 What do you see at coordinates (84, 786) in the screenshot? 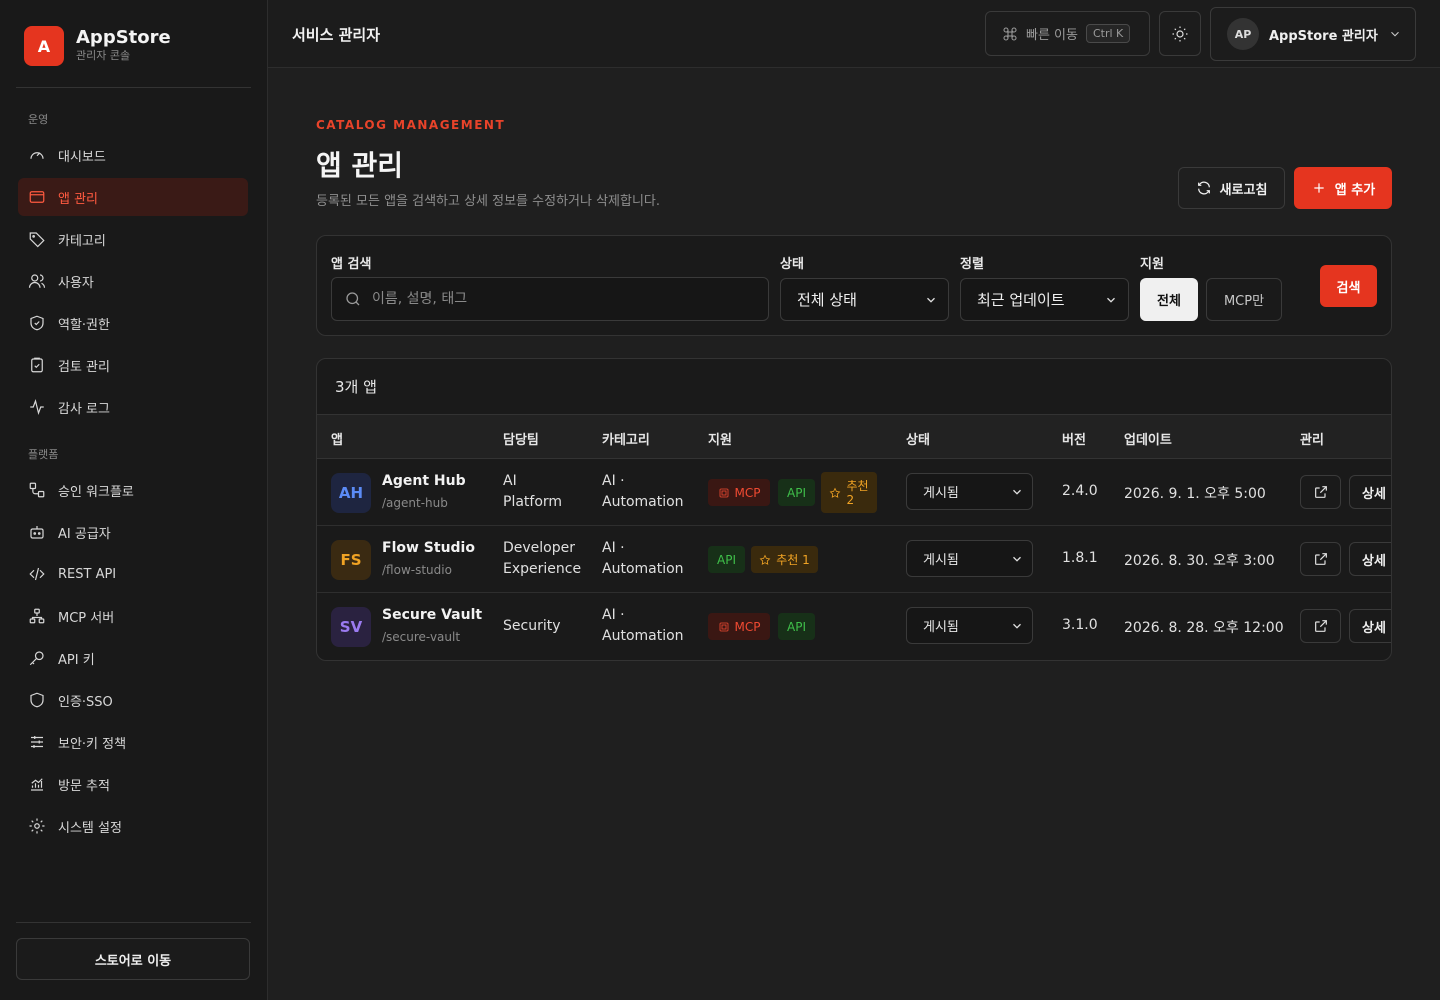
I see `sidebar-item-label: 방문 추적` at bounding box center [84, 786].